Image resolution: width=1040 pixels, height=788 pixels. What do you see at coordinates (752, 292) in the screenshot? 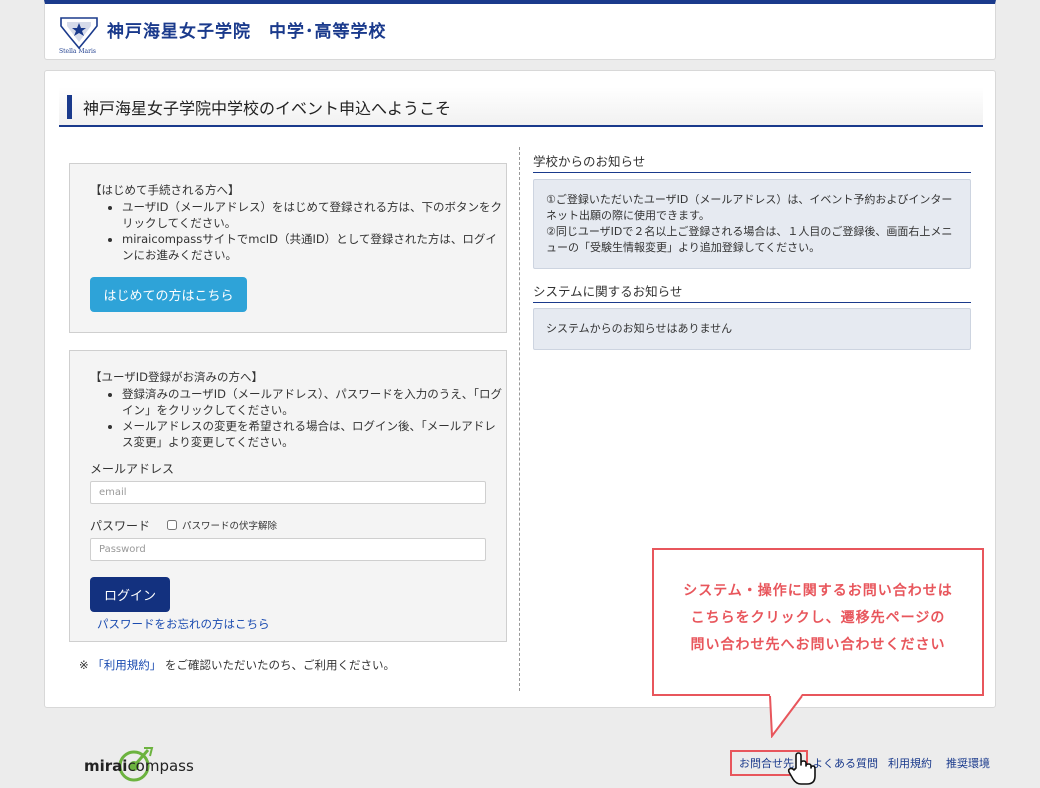
I see `system-notice-heading: システムに関するお知らせ` at bounding box center [752, 292].